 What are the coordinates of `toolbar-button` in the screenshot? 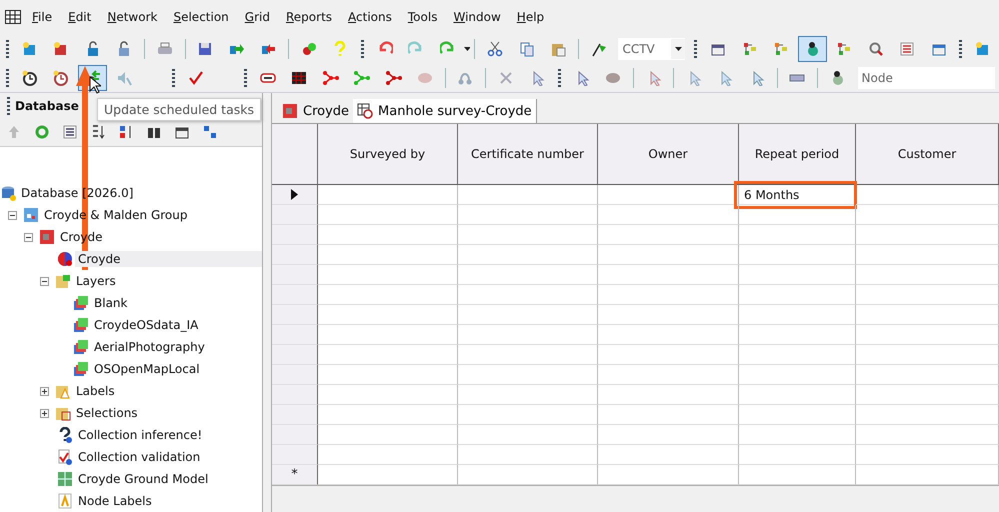 It's located at (813, 49).